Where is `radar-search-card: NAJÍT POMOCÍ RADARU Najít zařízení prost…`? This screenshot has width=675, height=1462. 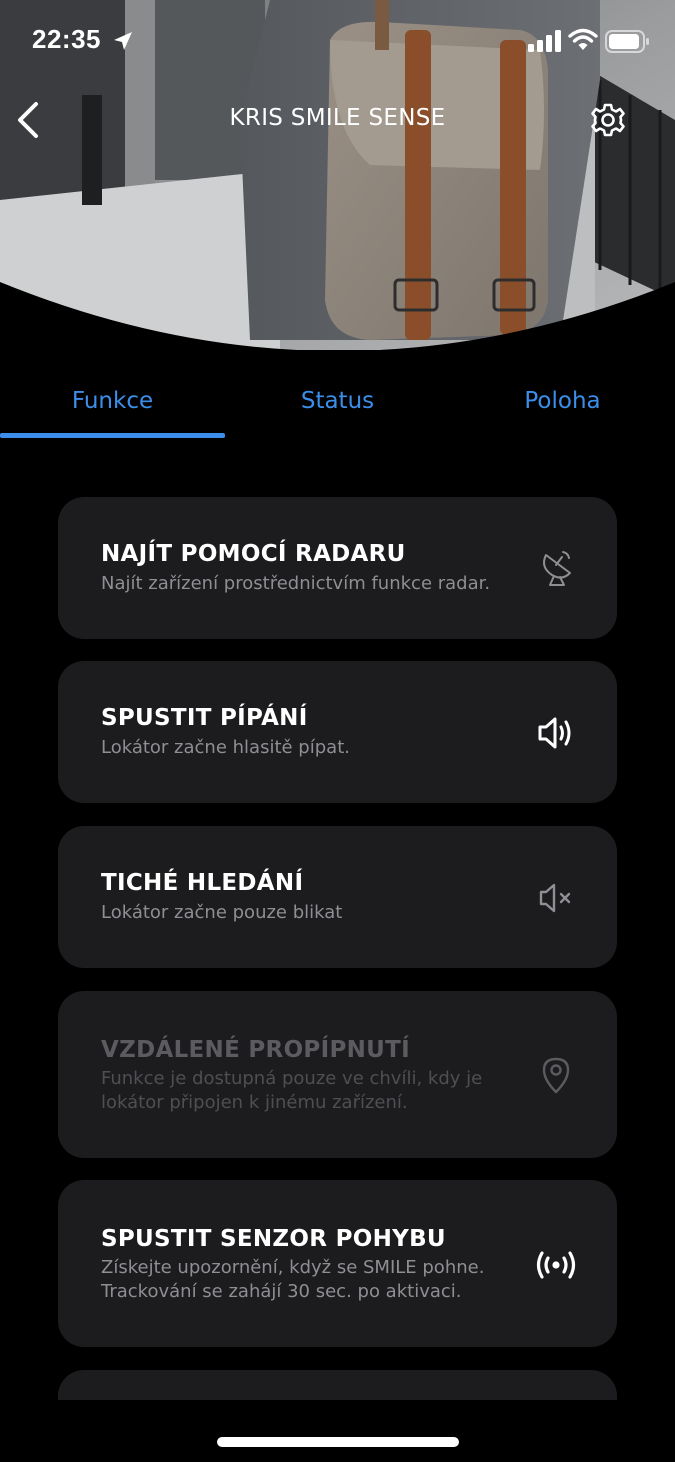
radar-search-card: NAJÍT POMOCÍ RADARU Najít zařízení prost… is located at coordinates (337, 568).